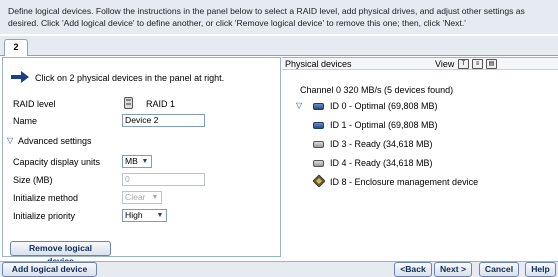 This screenshot has width=558, height=277. Describe the element at coordinates (318, 64) in the screenshot. I see `physical-devices-title: Physical devices` at that location.